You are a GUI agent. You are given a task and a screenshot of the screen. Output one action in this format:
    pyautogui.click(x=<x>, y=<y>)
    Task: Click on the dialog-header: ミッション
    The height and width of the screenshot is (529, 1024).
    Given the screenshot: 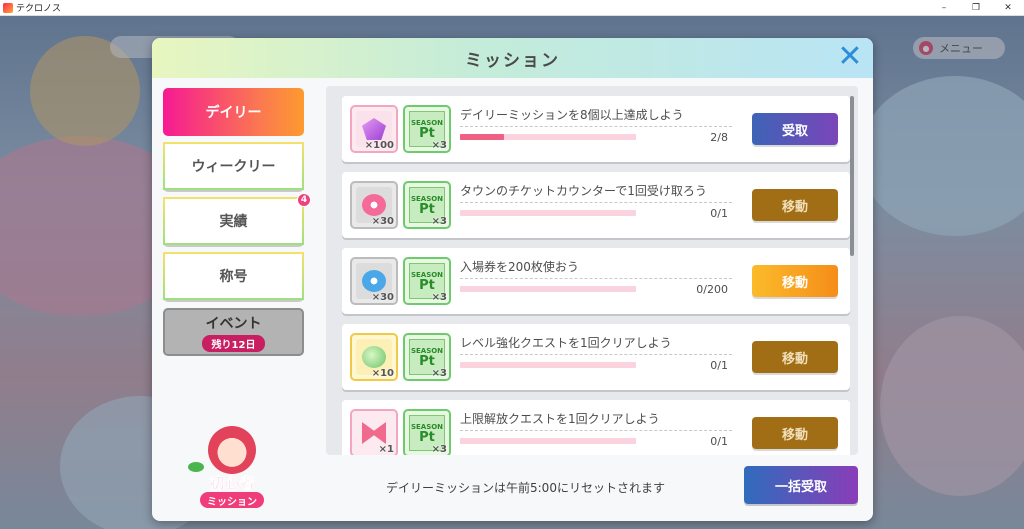 What is the action you would take?
    pyautogui.click(x=512, y=58)
    